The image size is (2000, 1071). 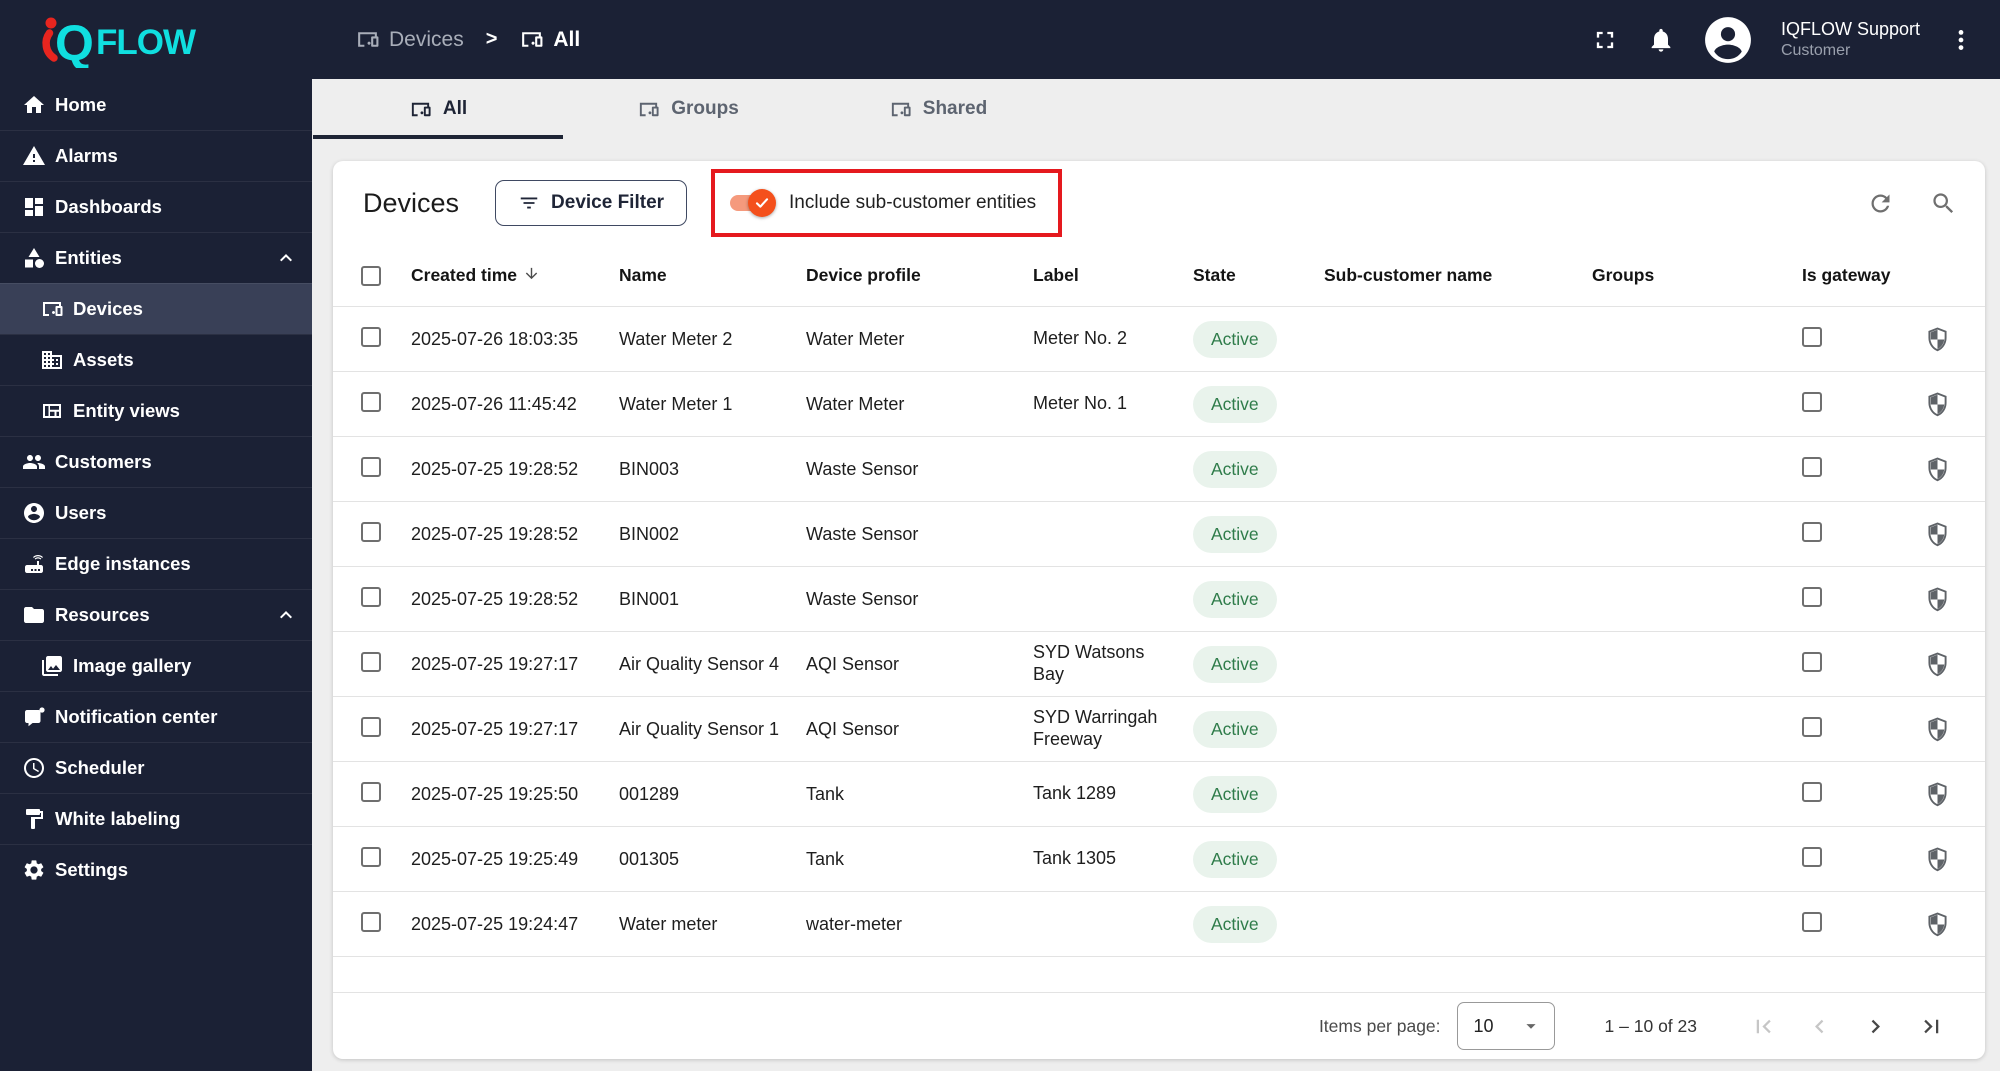 What do you see at coordinates (1113, 275) in the screenshot?
I see `column-header-label: Label` at bounding box center [1113, 275].